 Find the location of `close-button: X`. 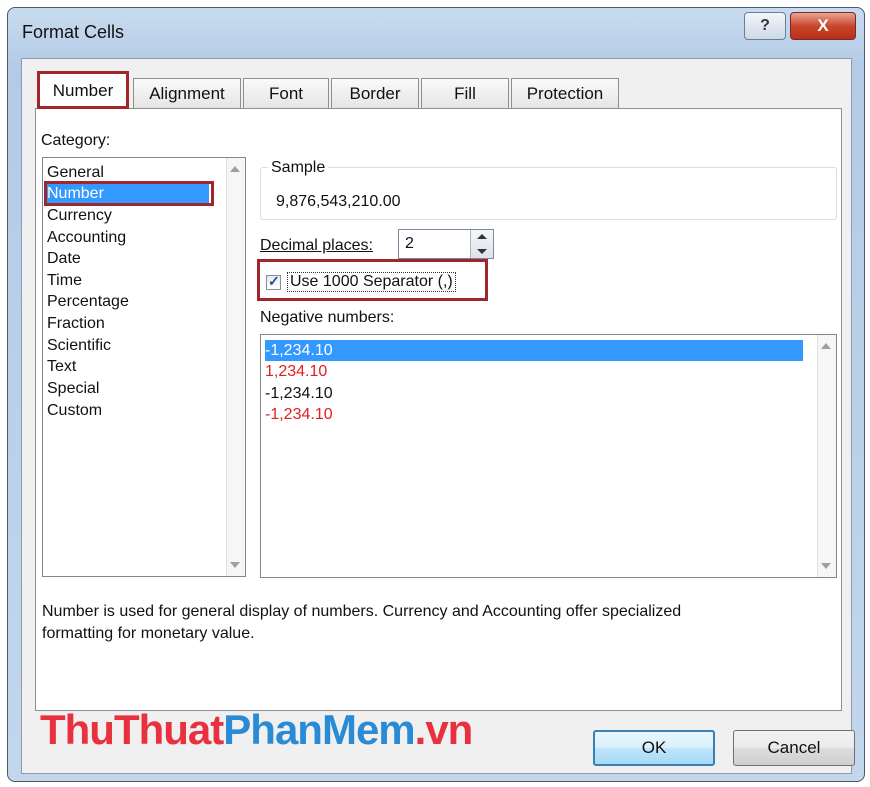

close-button: X is located at coordinates (823, 26).